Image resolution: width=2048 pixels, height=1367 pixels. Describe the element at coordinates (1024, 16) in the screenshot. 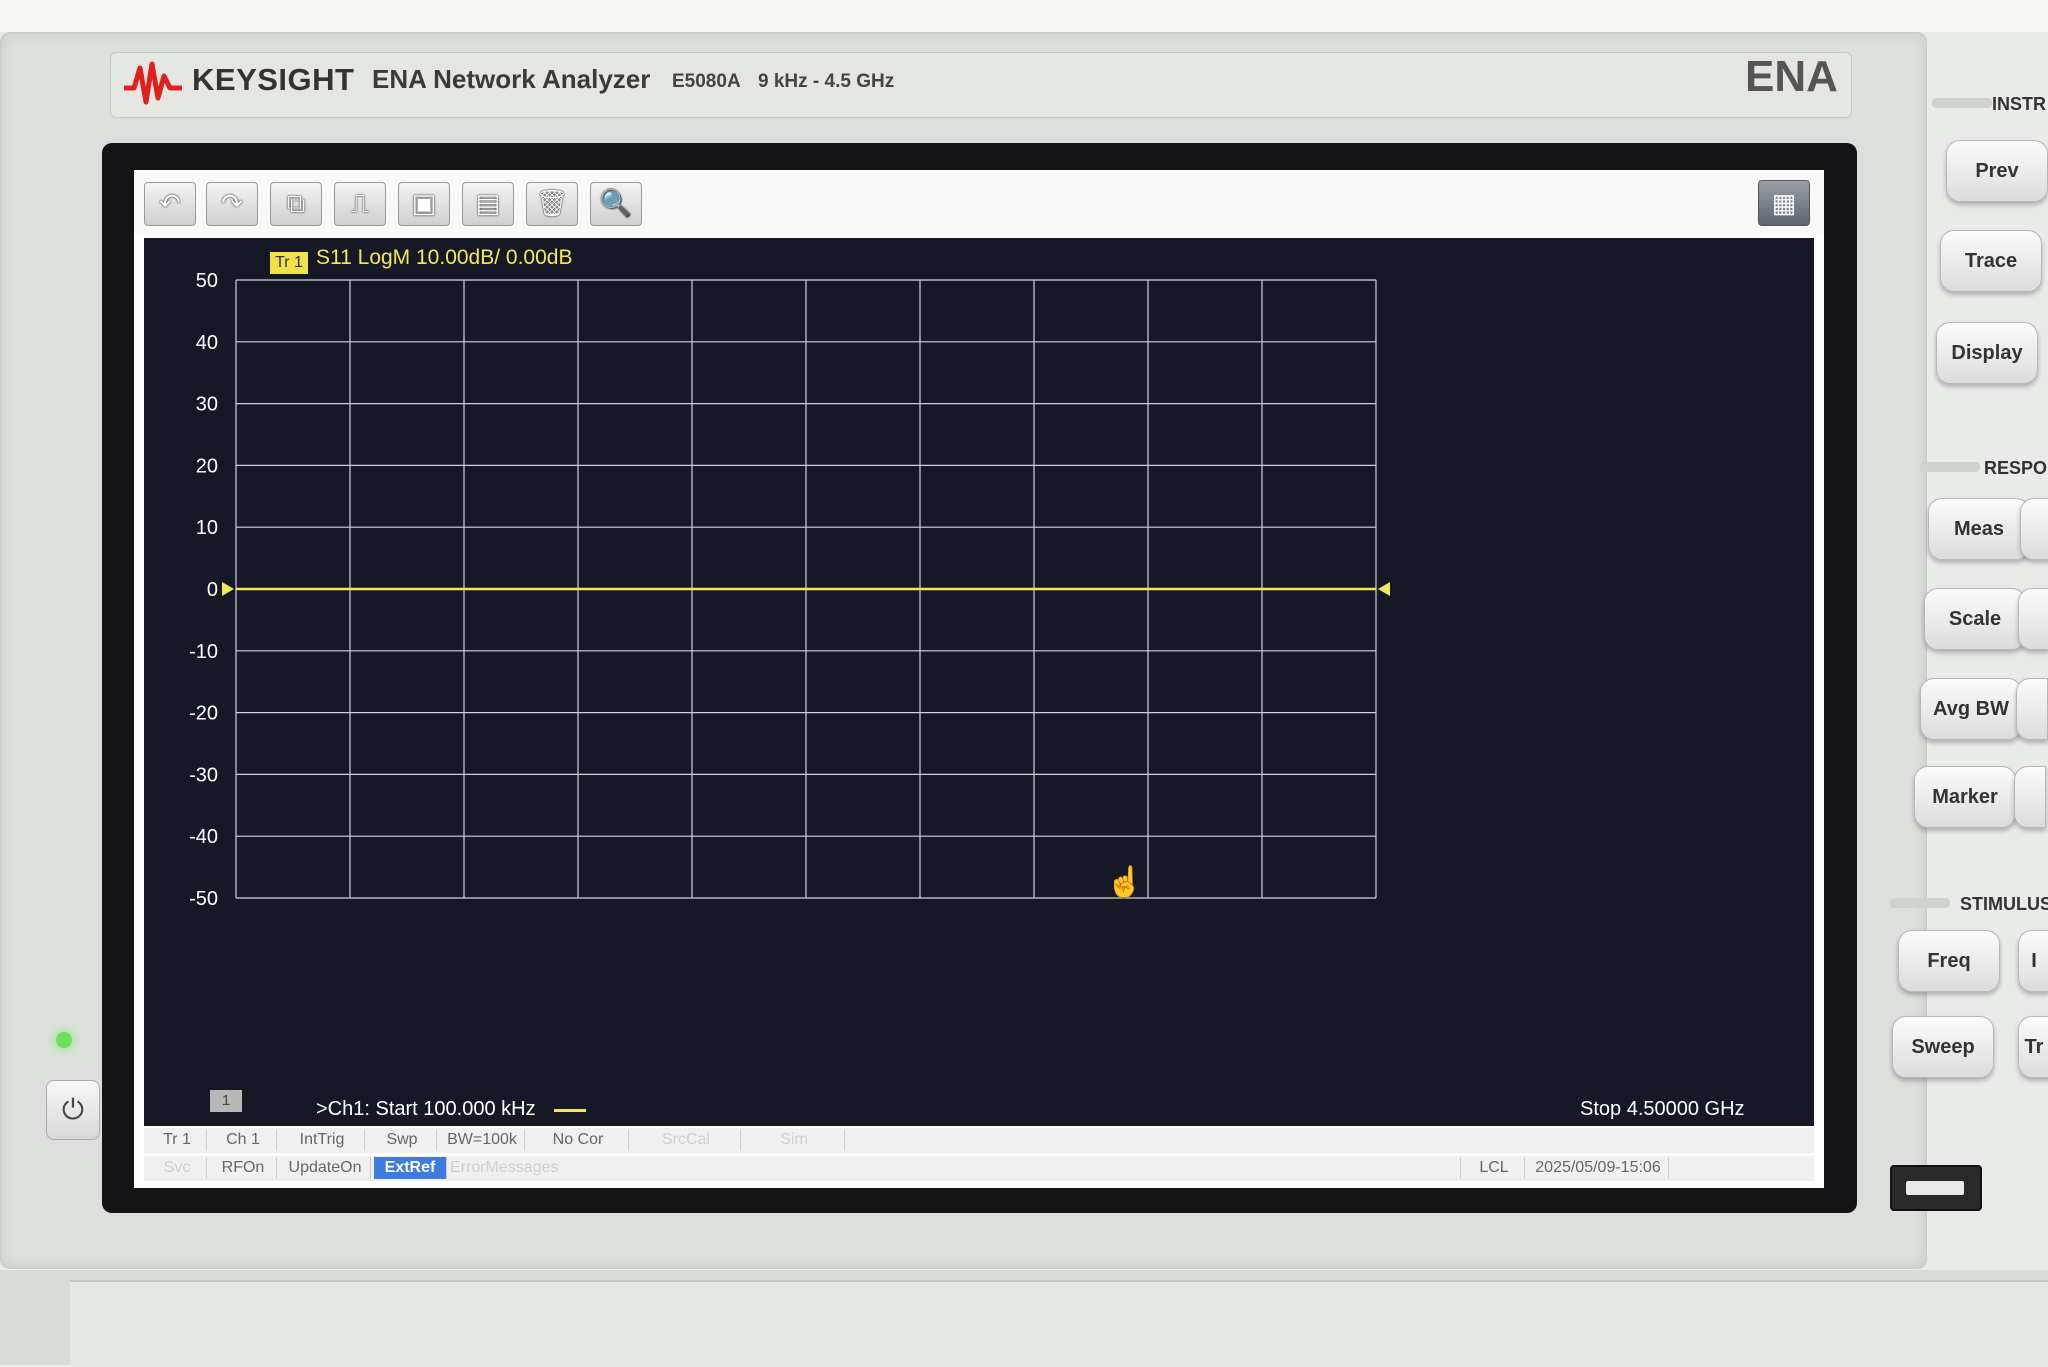

I see `background-top` at that location.